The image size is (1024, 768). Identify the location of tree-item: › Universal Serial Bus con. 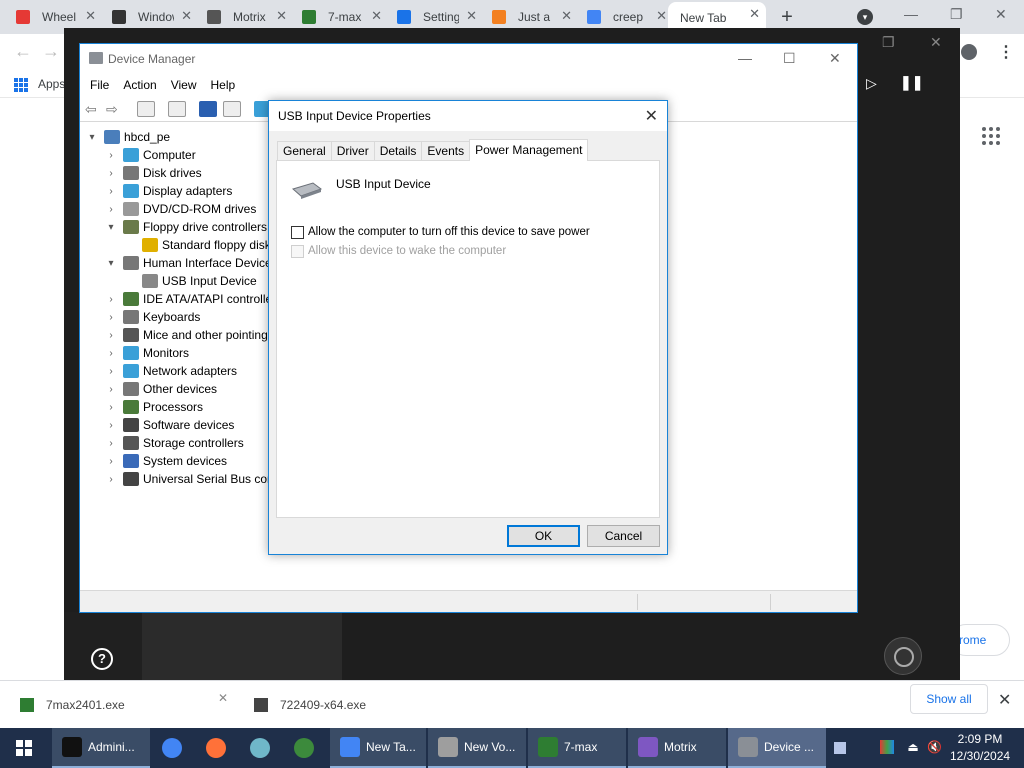
(189, 479).